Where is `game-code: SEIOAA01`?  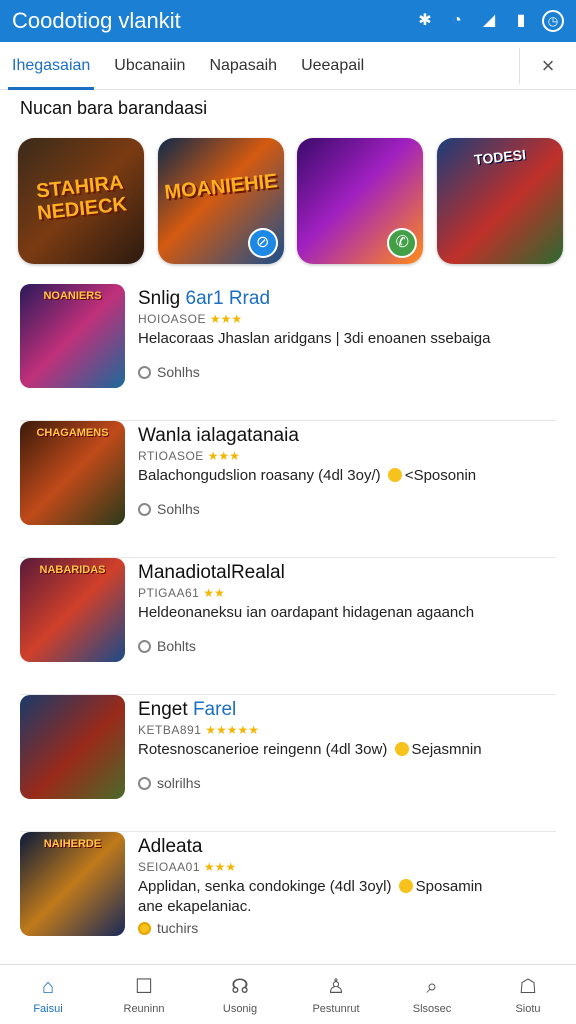
game-code: SEIOAA01 is located at coordinates (169, 867).